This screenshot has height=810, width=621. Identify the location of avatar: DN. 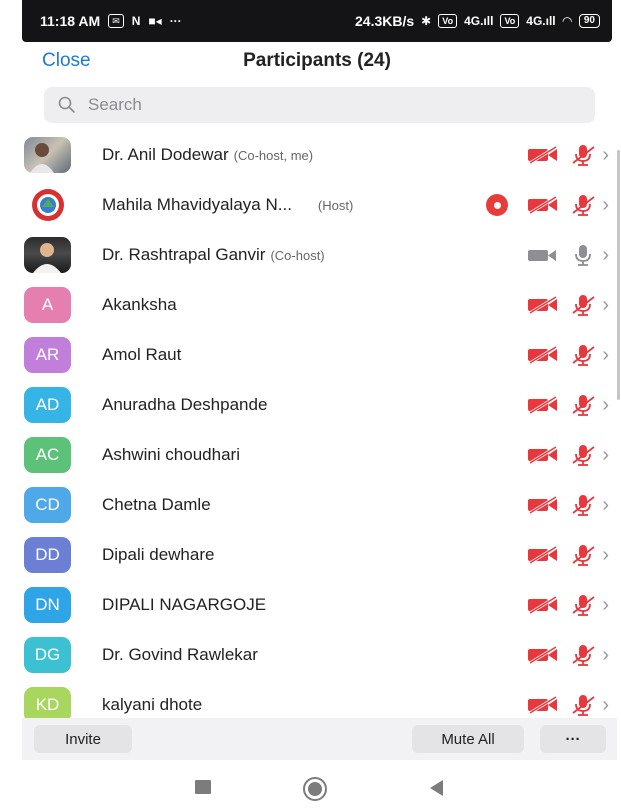
(47, 605).